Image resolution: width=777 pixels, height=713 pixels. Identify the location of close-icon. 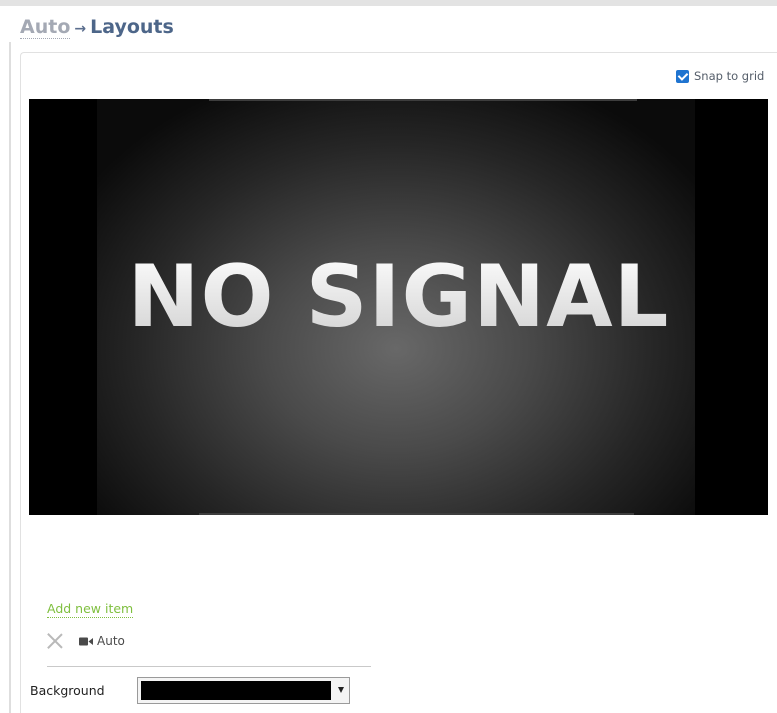
(55, 641).